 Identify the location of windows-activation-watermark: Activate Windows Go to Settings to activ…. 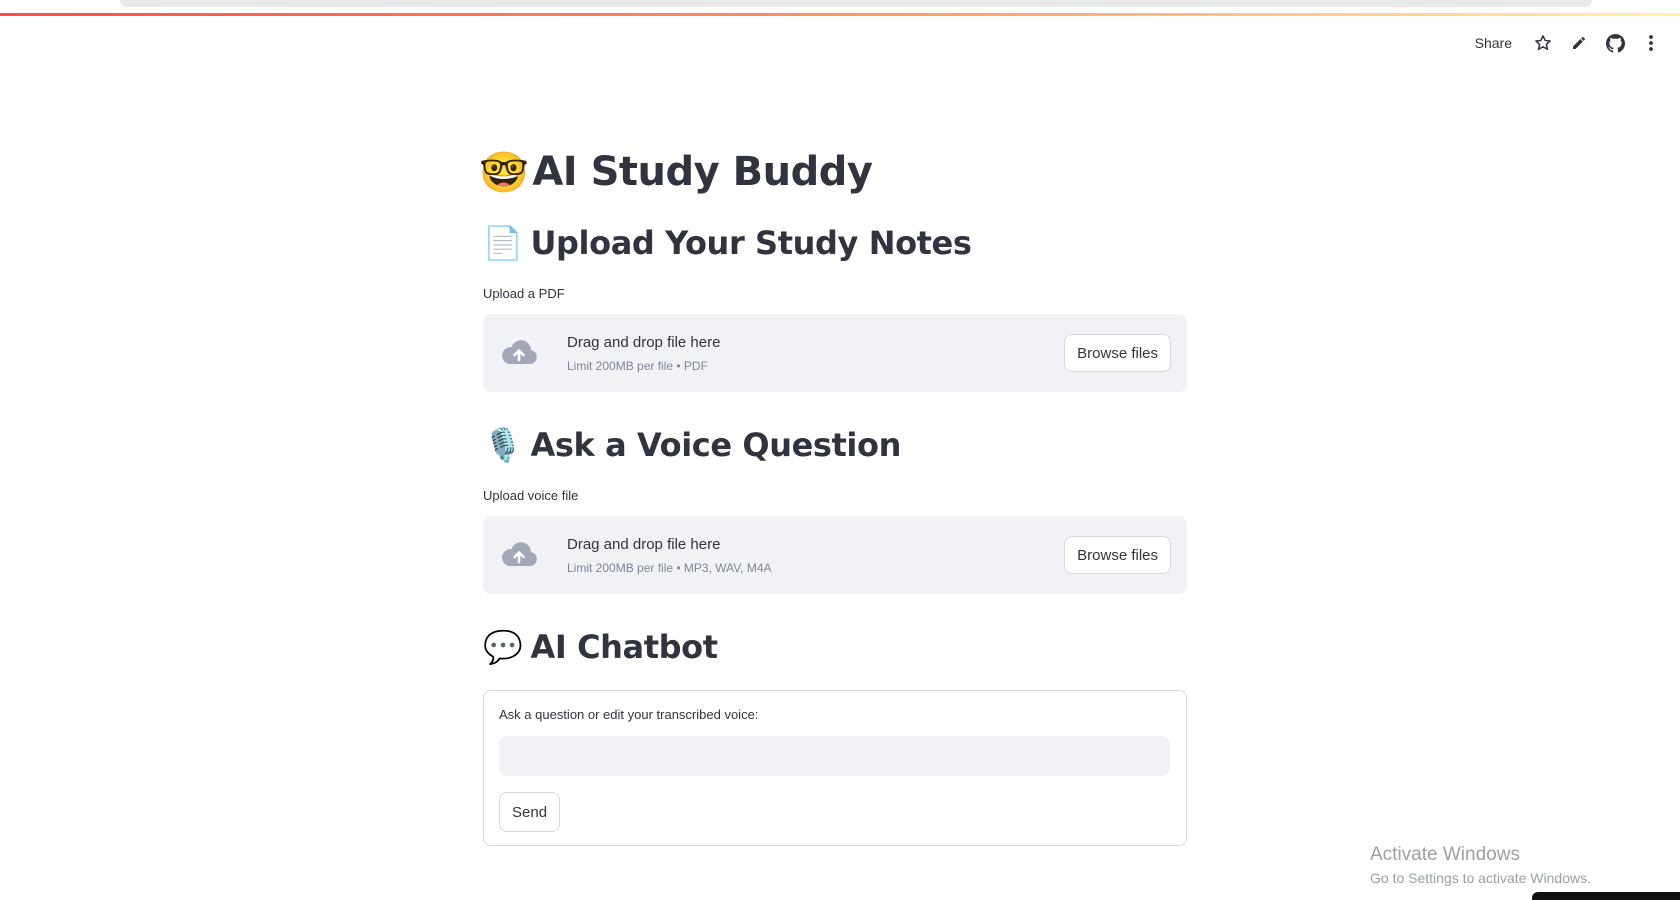
(1480, 865).